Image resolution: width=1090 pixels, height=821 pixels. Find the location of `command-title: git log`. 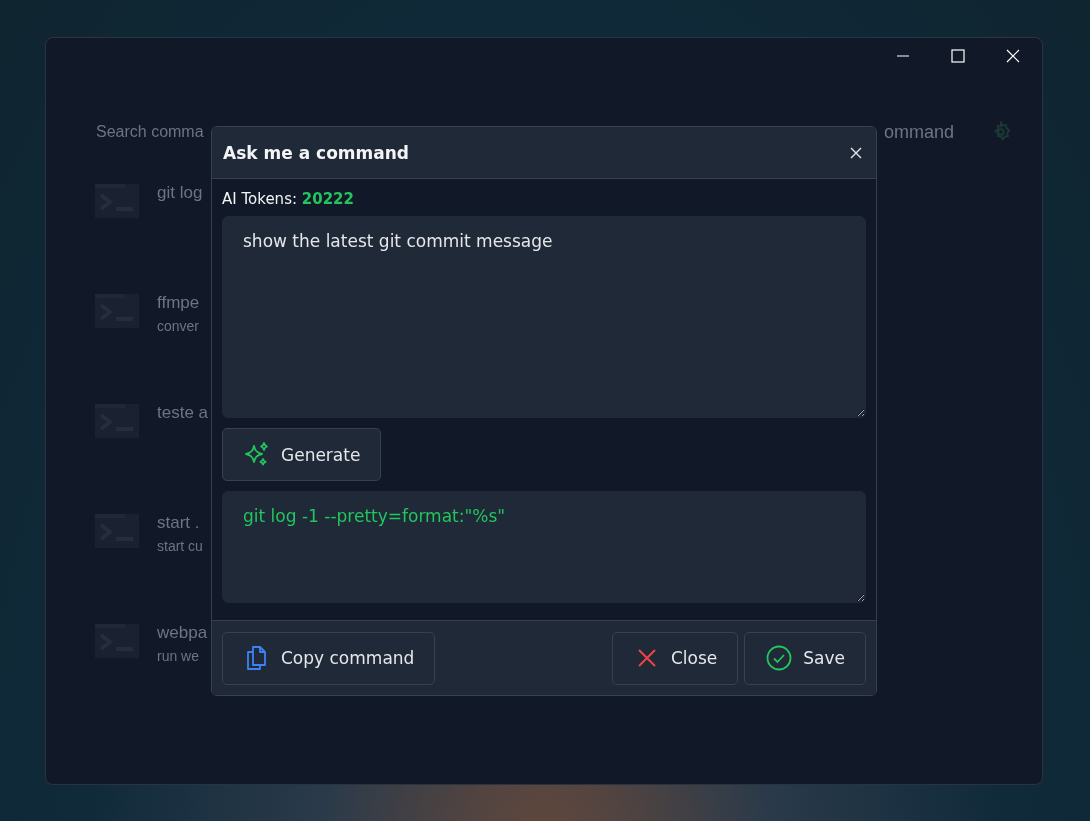

command-title: git log is located at coordinates (180, 193).